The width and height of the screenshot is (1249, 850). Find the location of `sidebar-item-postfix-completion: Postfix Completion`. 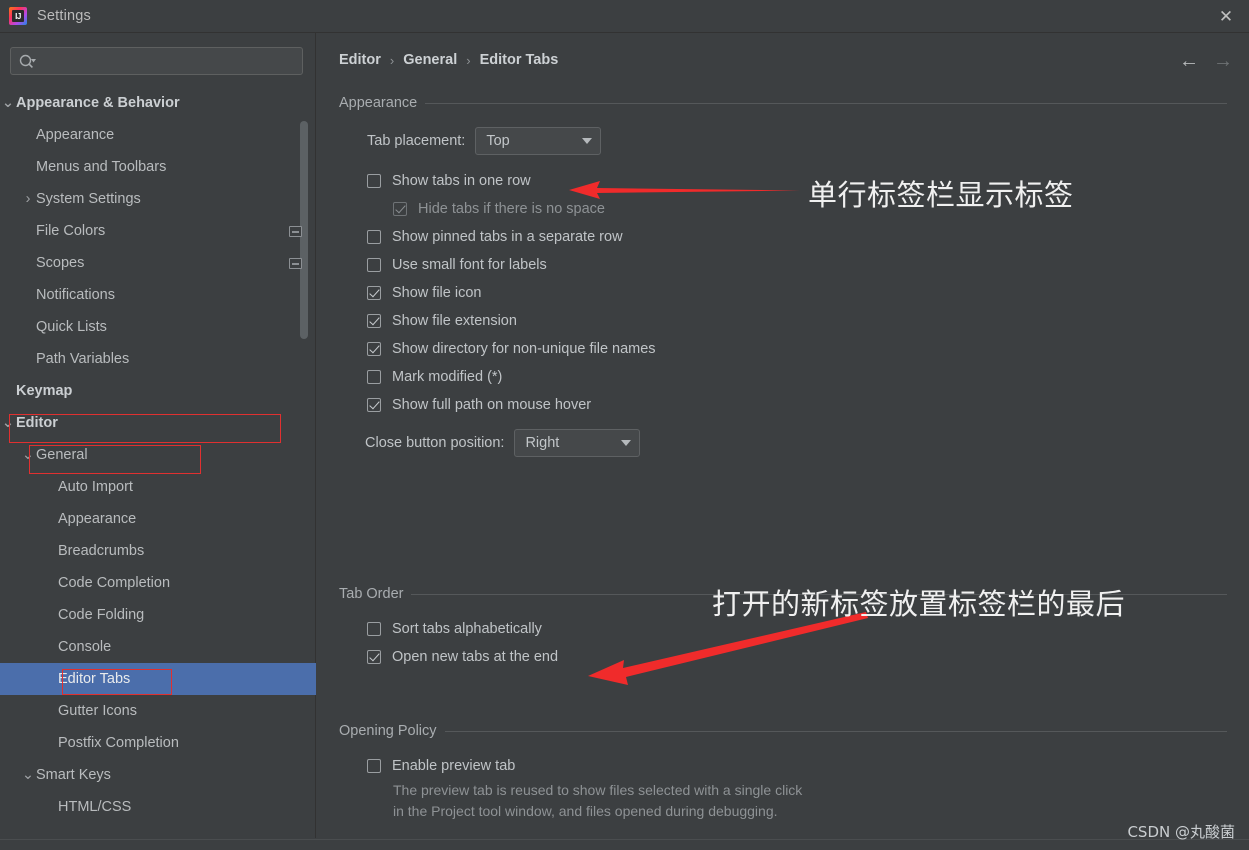

sidebar-item-postfix-completion: Postfix Completion is located at coordinates (158, 743).